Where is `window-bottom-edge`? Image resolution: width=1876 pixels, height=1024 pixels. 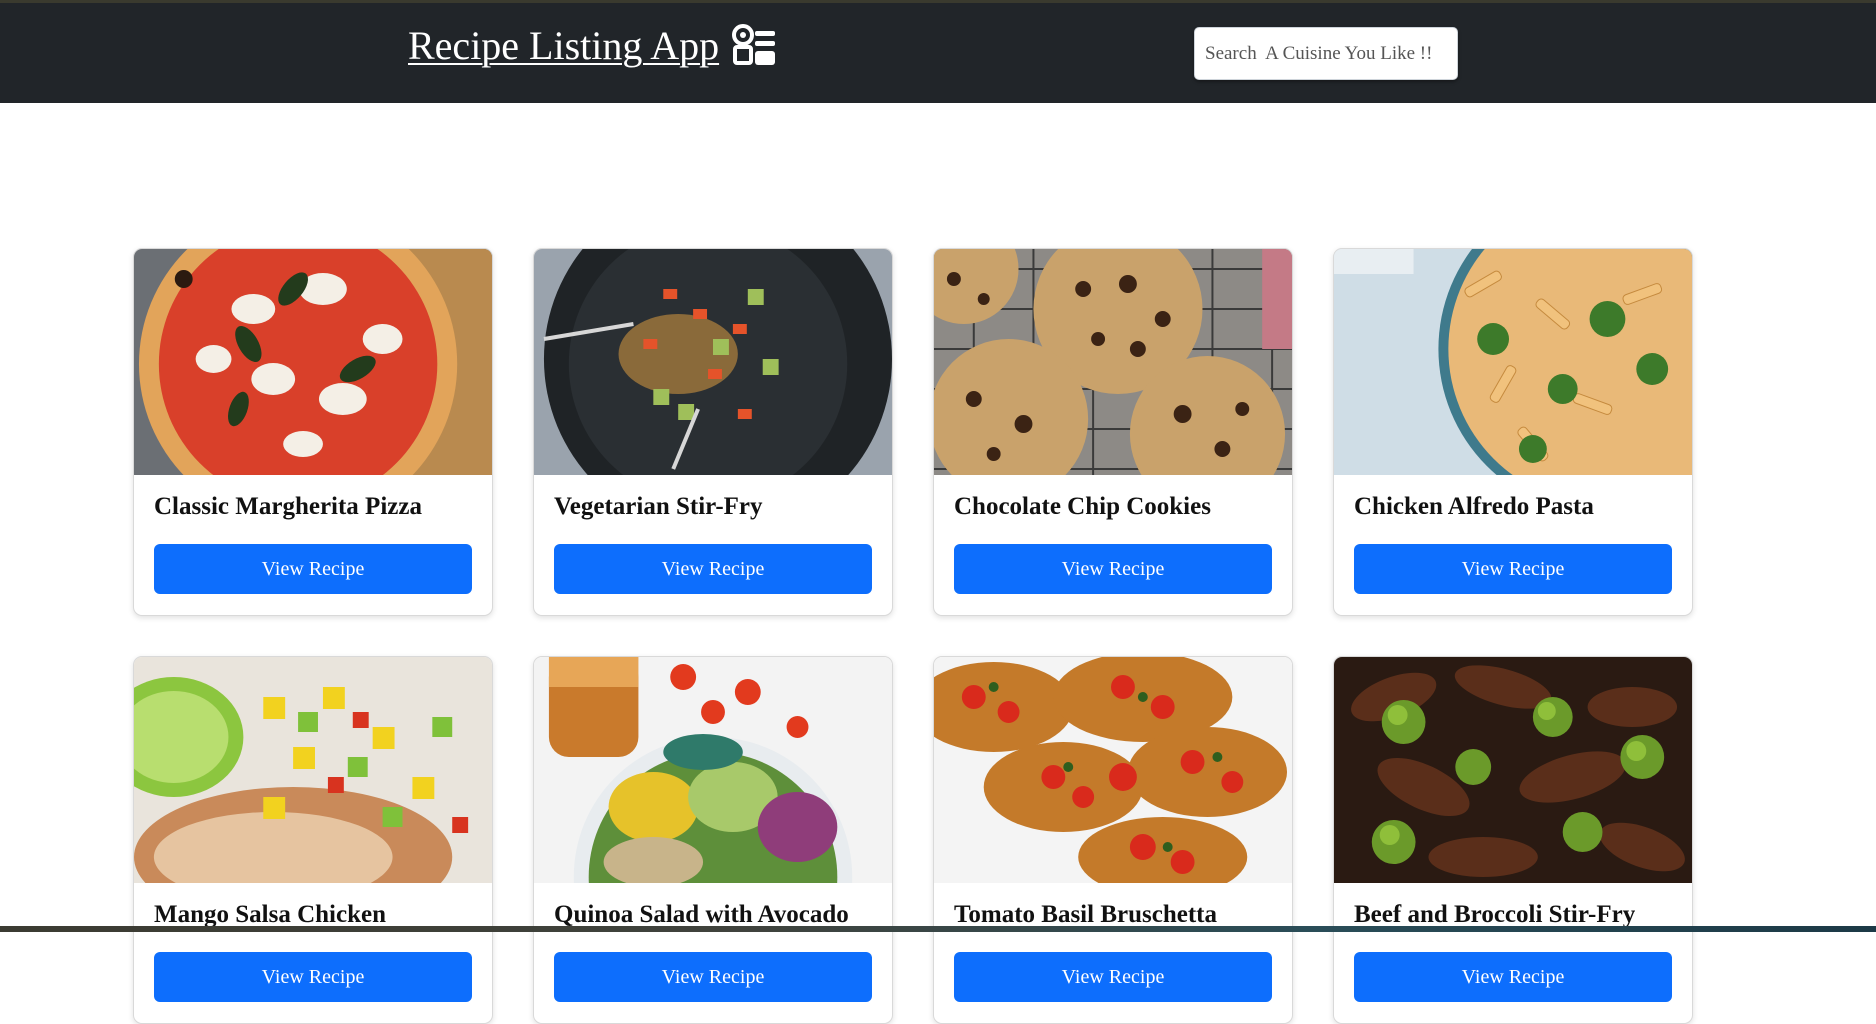 window-bottom-edge is located at coordinates (938, 929).